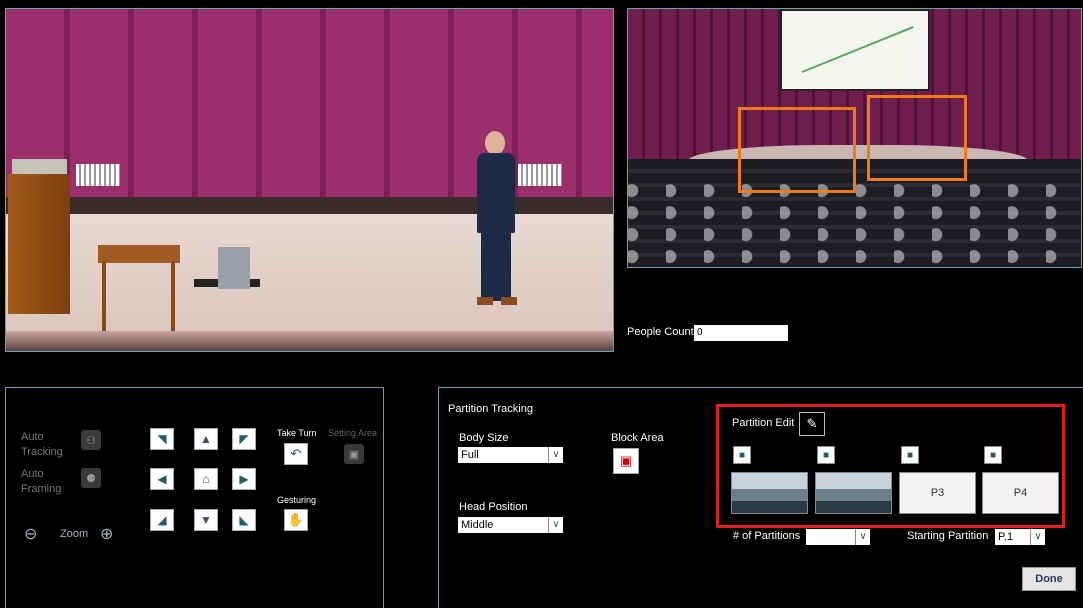 Image resolution: width=1083 pixels, height=608 pixels. I want to click on pan-up-right-button: ◤, so click(244, 439).